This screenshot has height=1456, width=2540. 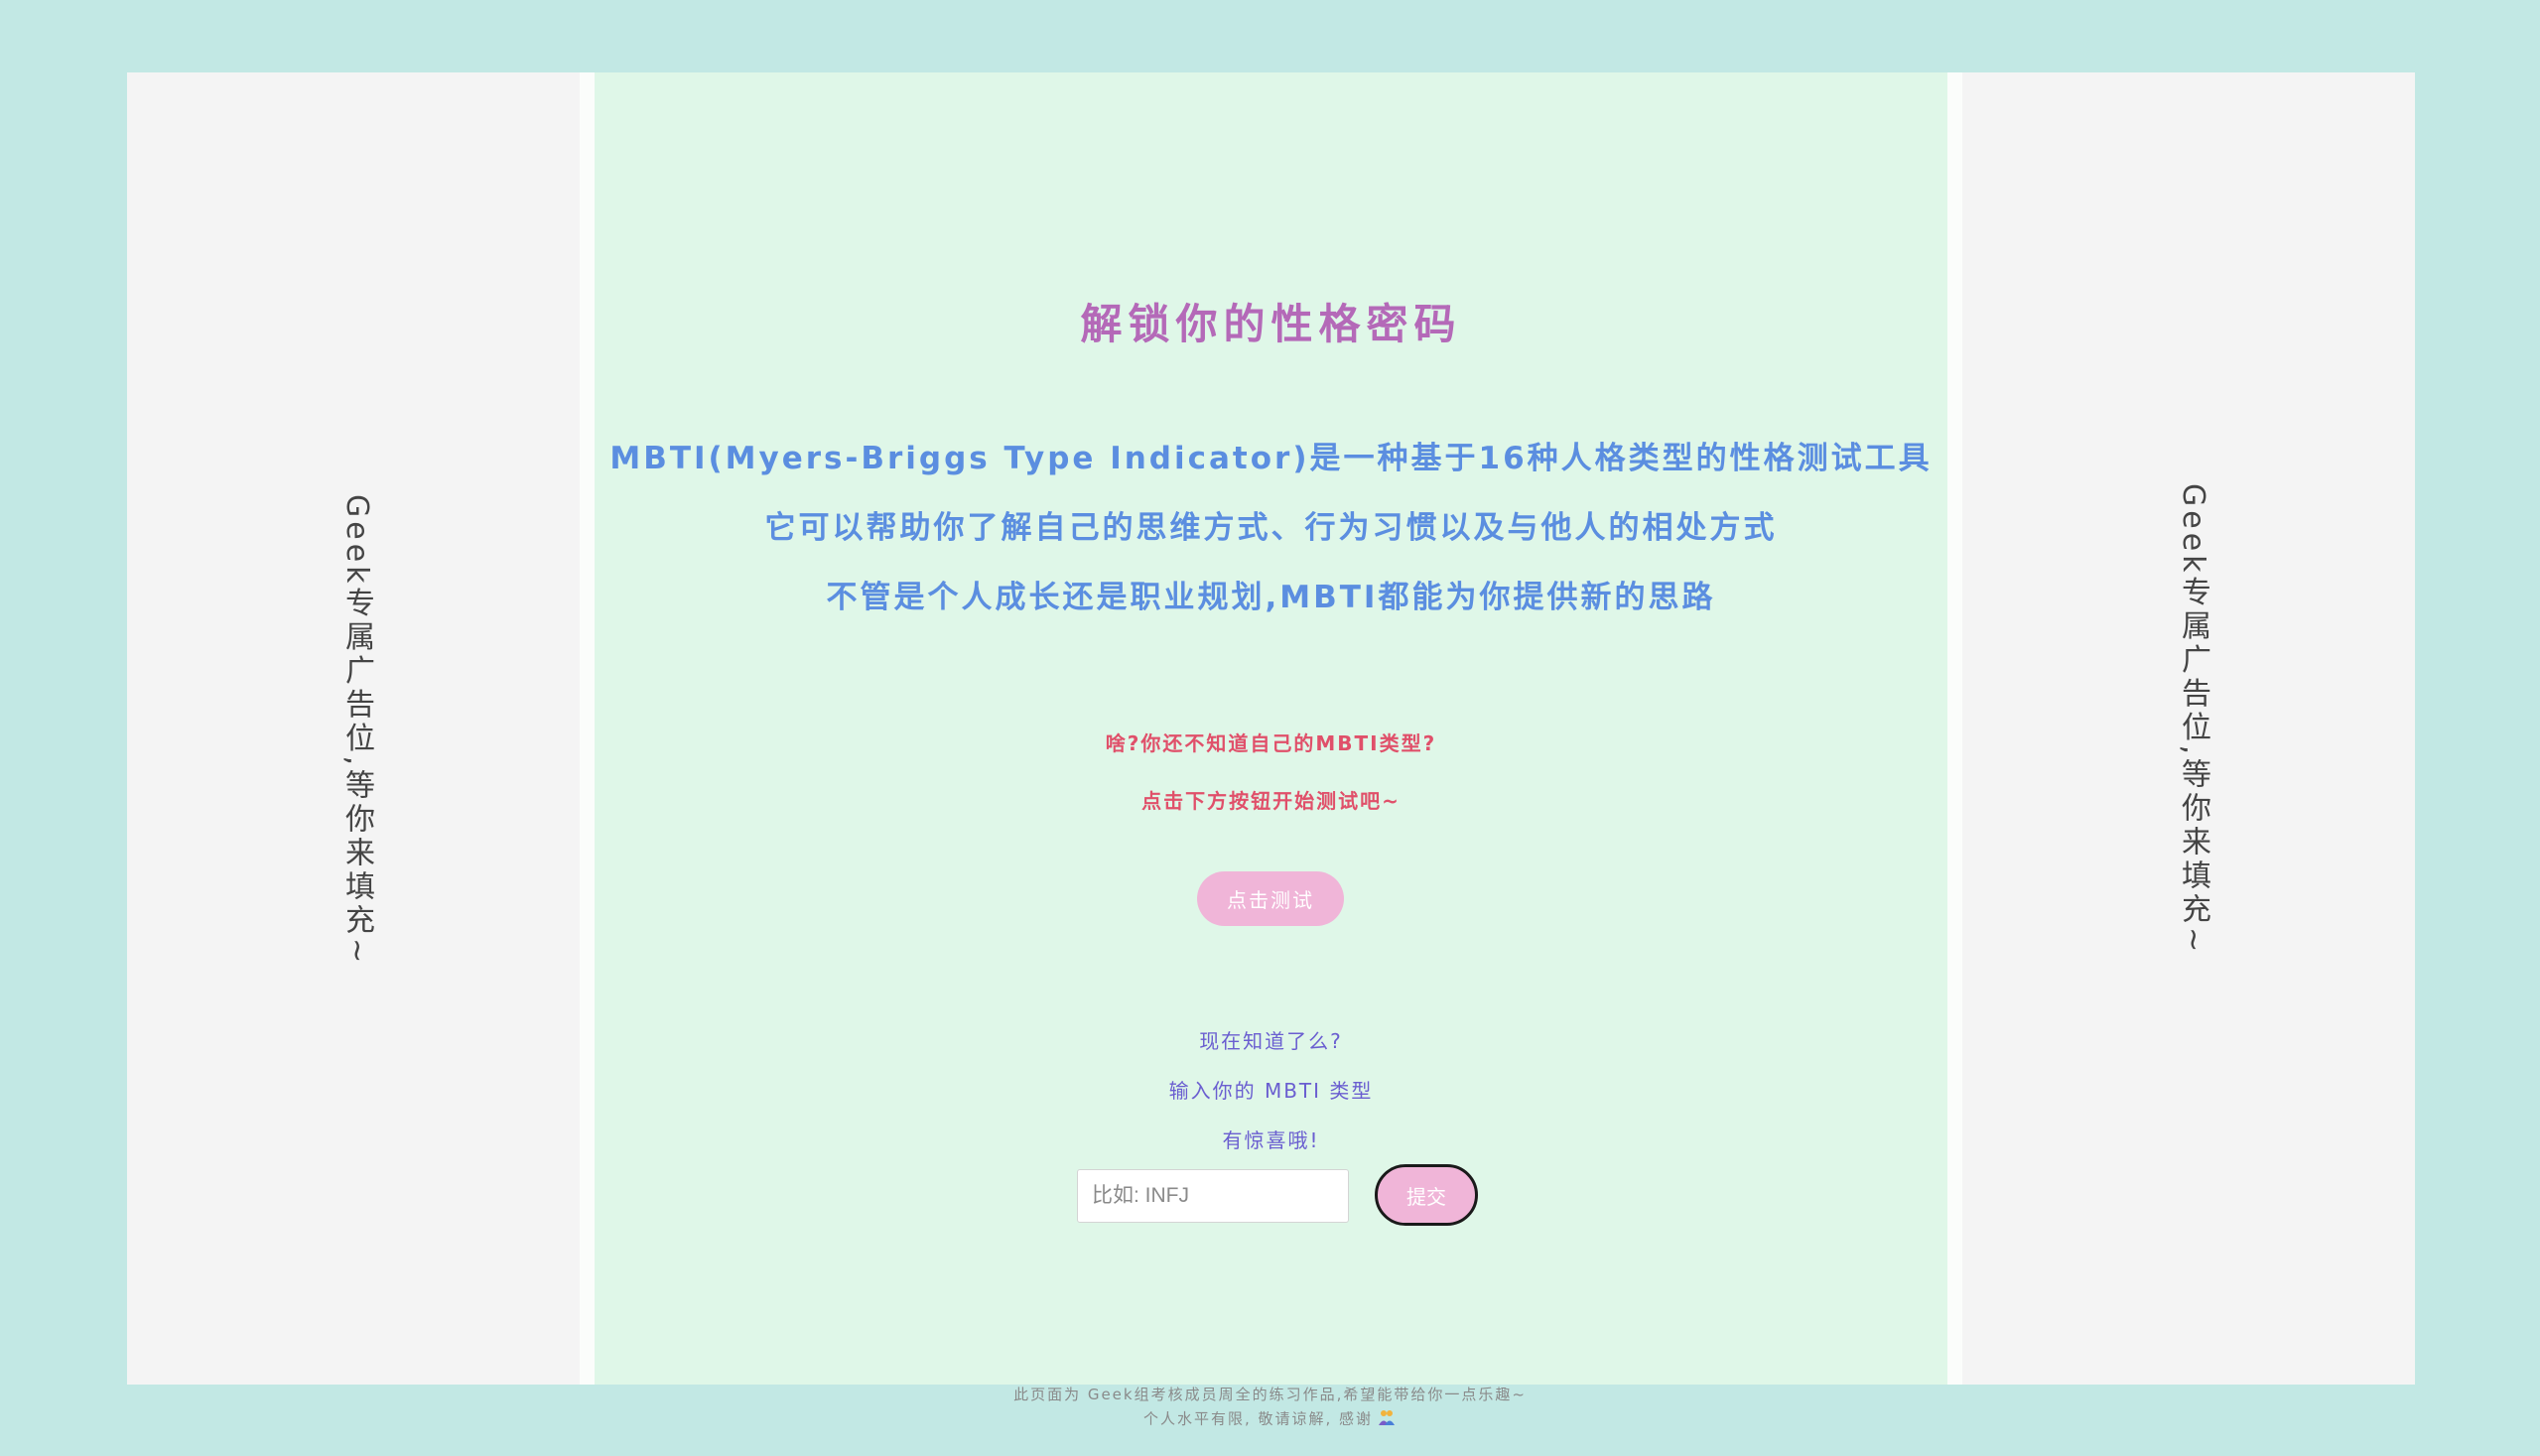 I want to click on footer-thanks: 个人水平有限, 敬请谅解, 感谢, so click(x=1270, y=1419).